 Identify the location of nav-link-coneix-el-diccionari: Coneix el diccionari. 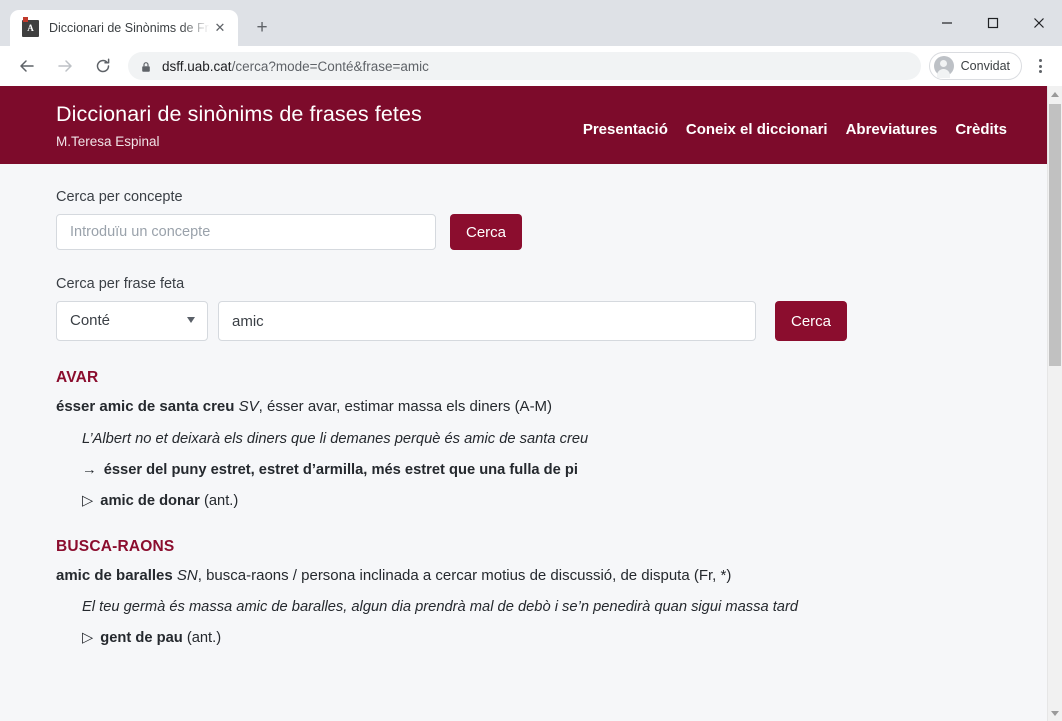
(757, 129).